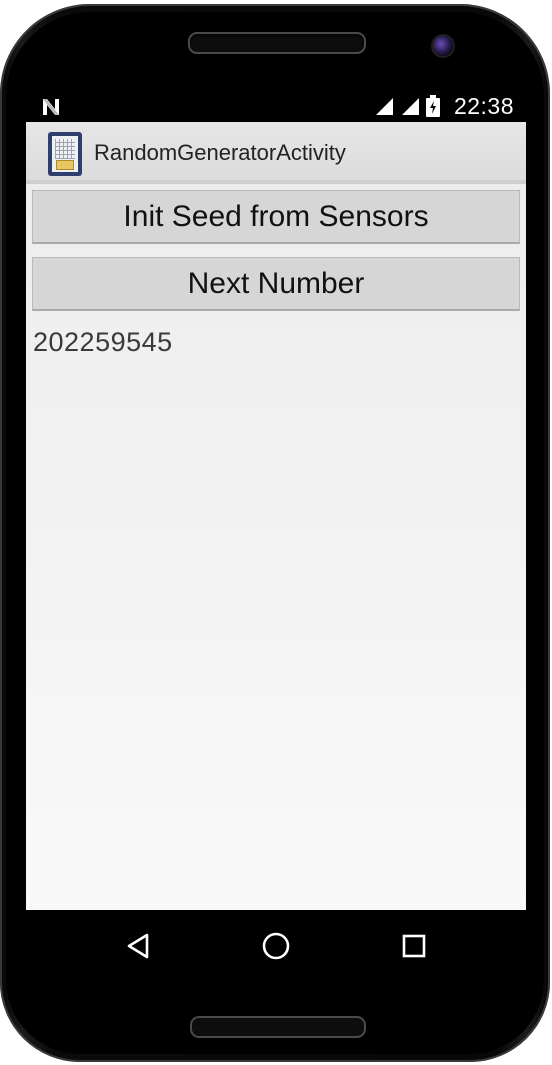  I want to click on status-icons: 22:38, so click(444, 106).